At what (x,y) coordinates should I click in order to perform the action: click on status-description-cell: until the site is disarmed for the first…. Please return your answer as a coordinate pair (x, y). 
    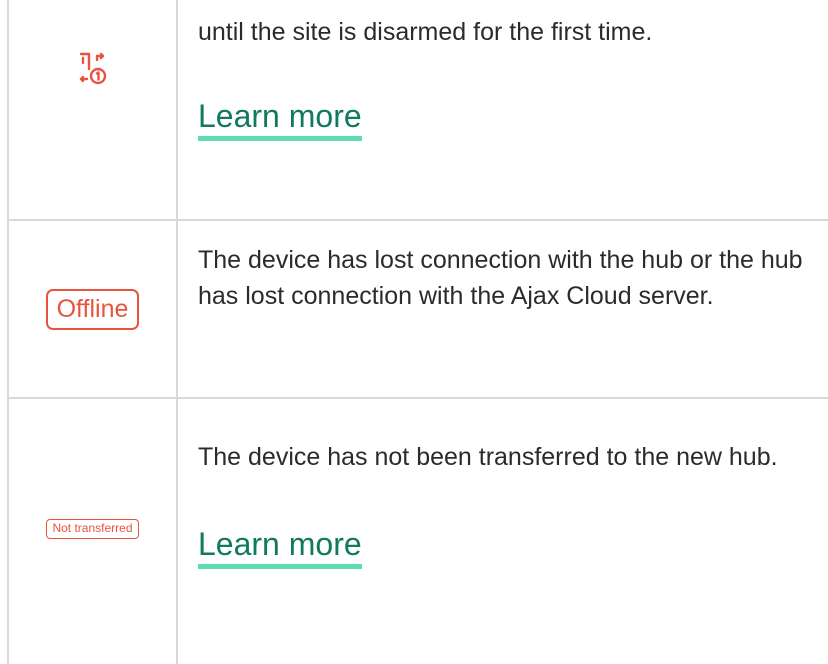
    Looking at the image, I should click on (508, 77).